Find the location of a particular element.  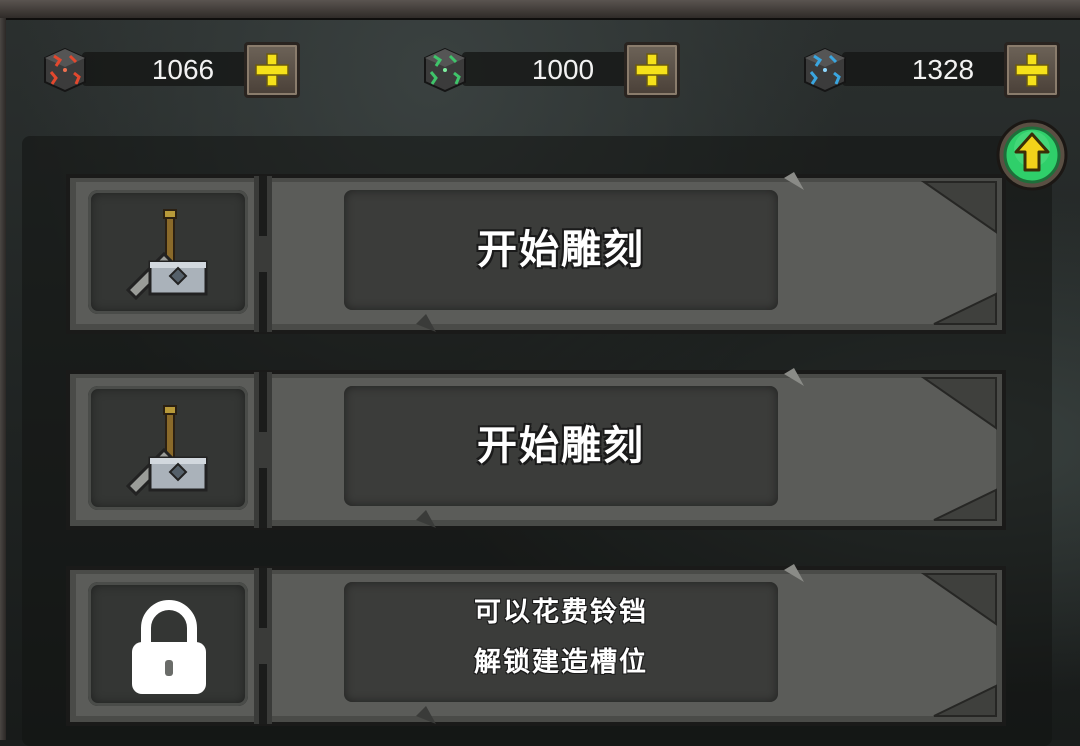

add-red-crystal-button is located at coordinates (272, 70).